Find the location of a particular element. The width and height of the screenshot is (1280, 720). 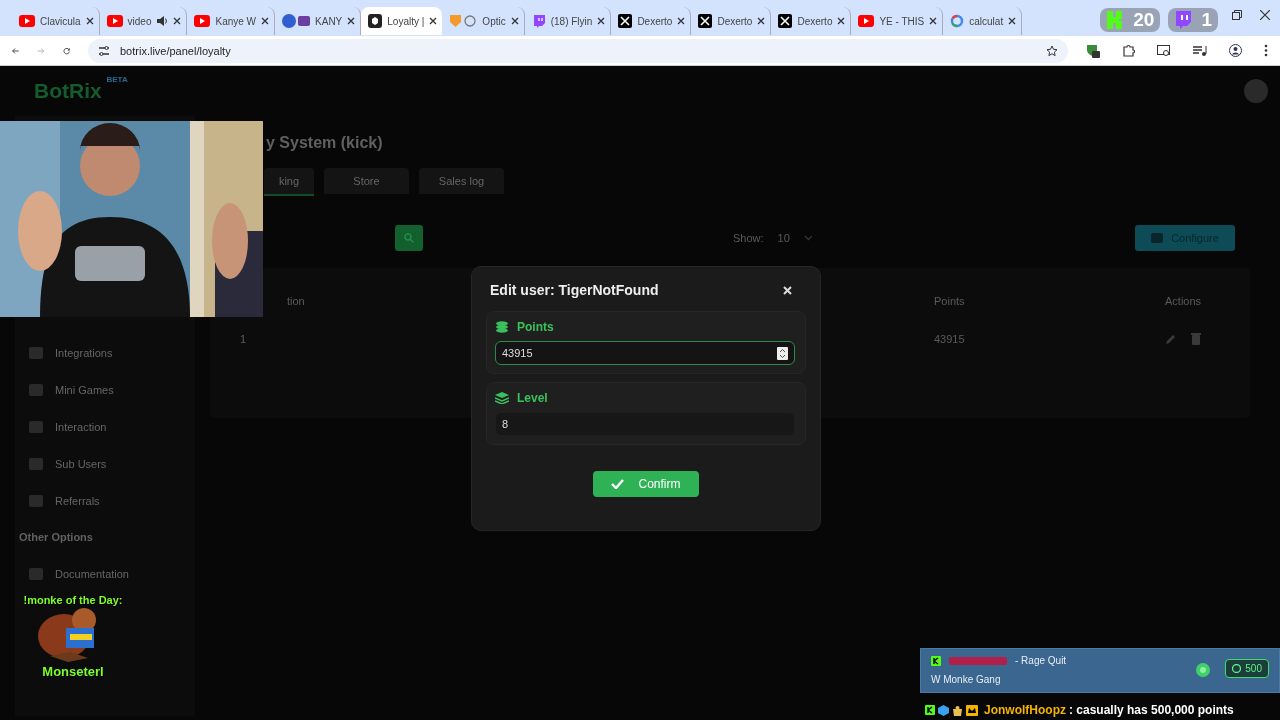

alert-message: W Monke Gang is located at coordinates (966, 679).